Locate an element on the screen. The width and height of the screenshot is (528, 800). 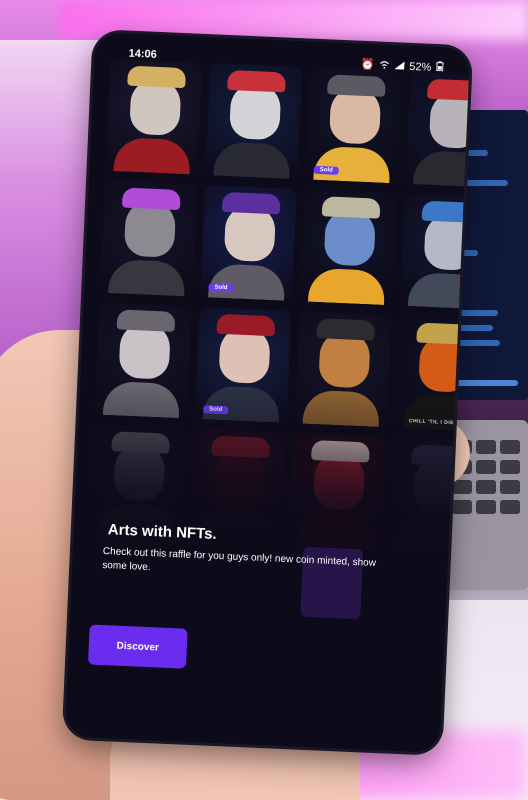
wifi-icon is located at coordinates (384, 65).